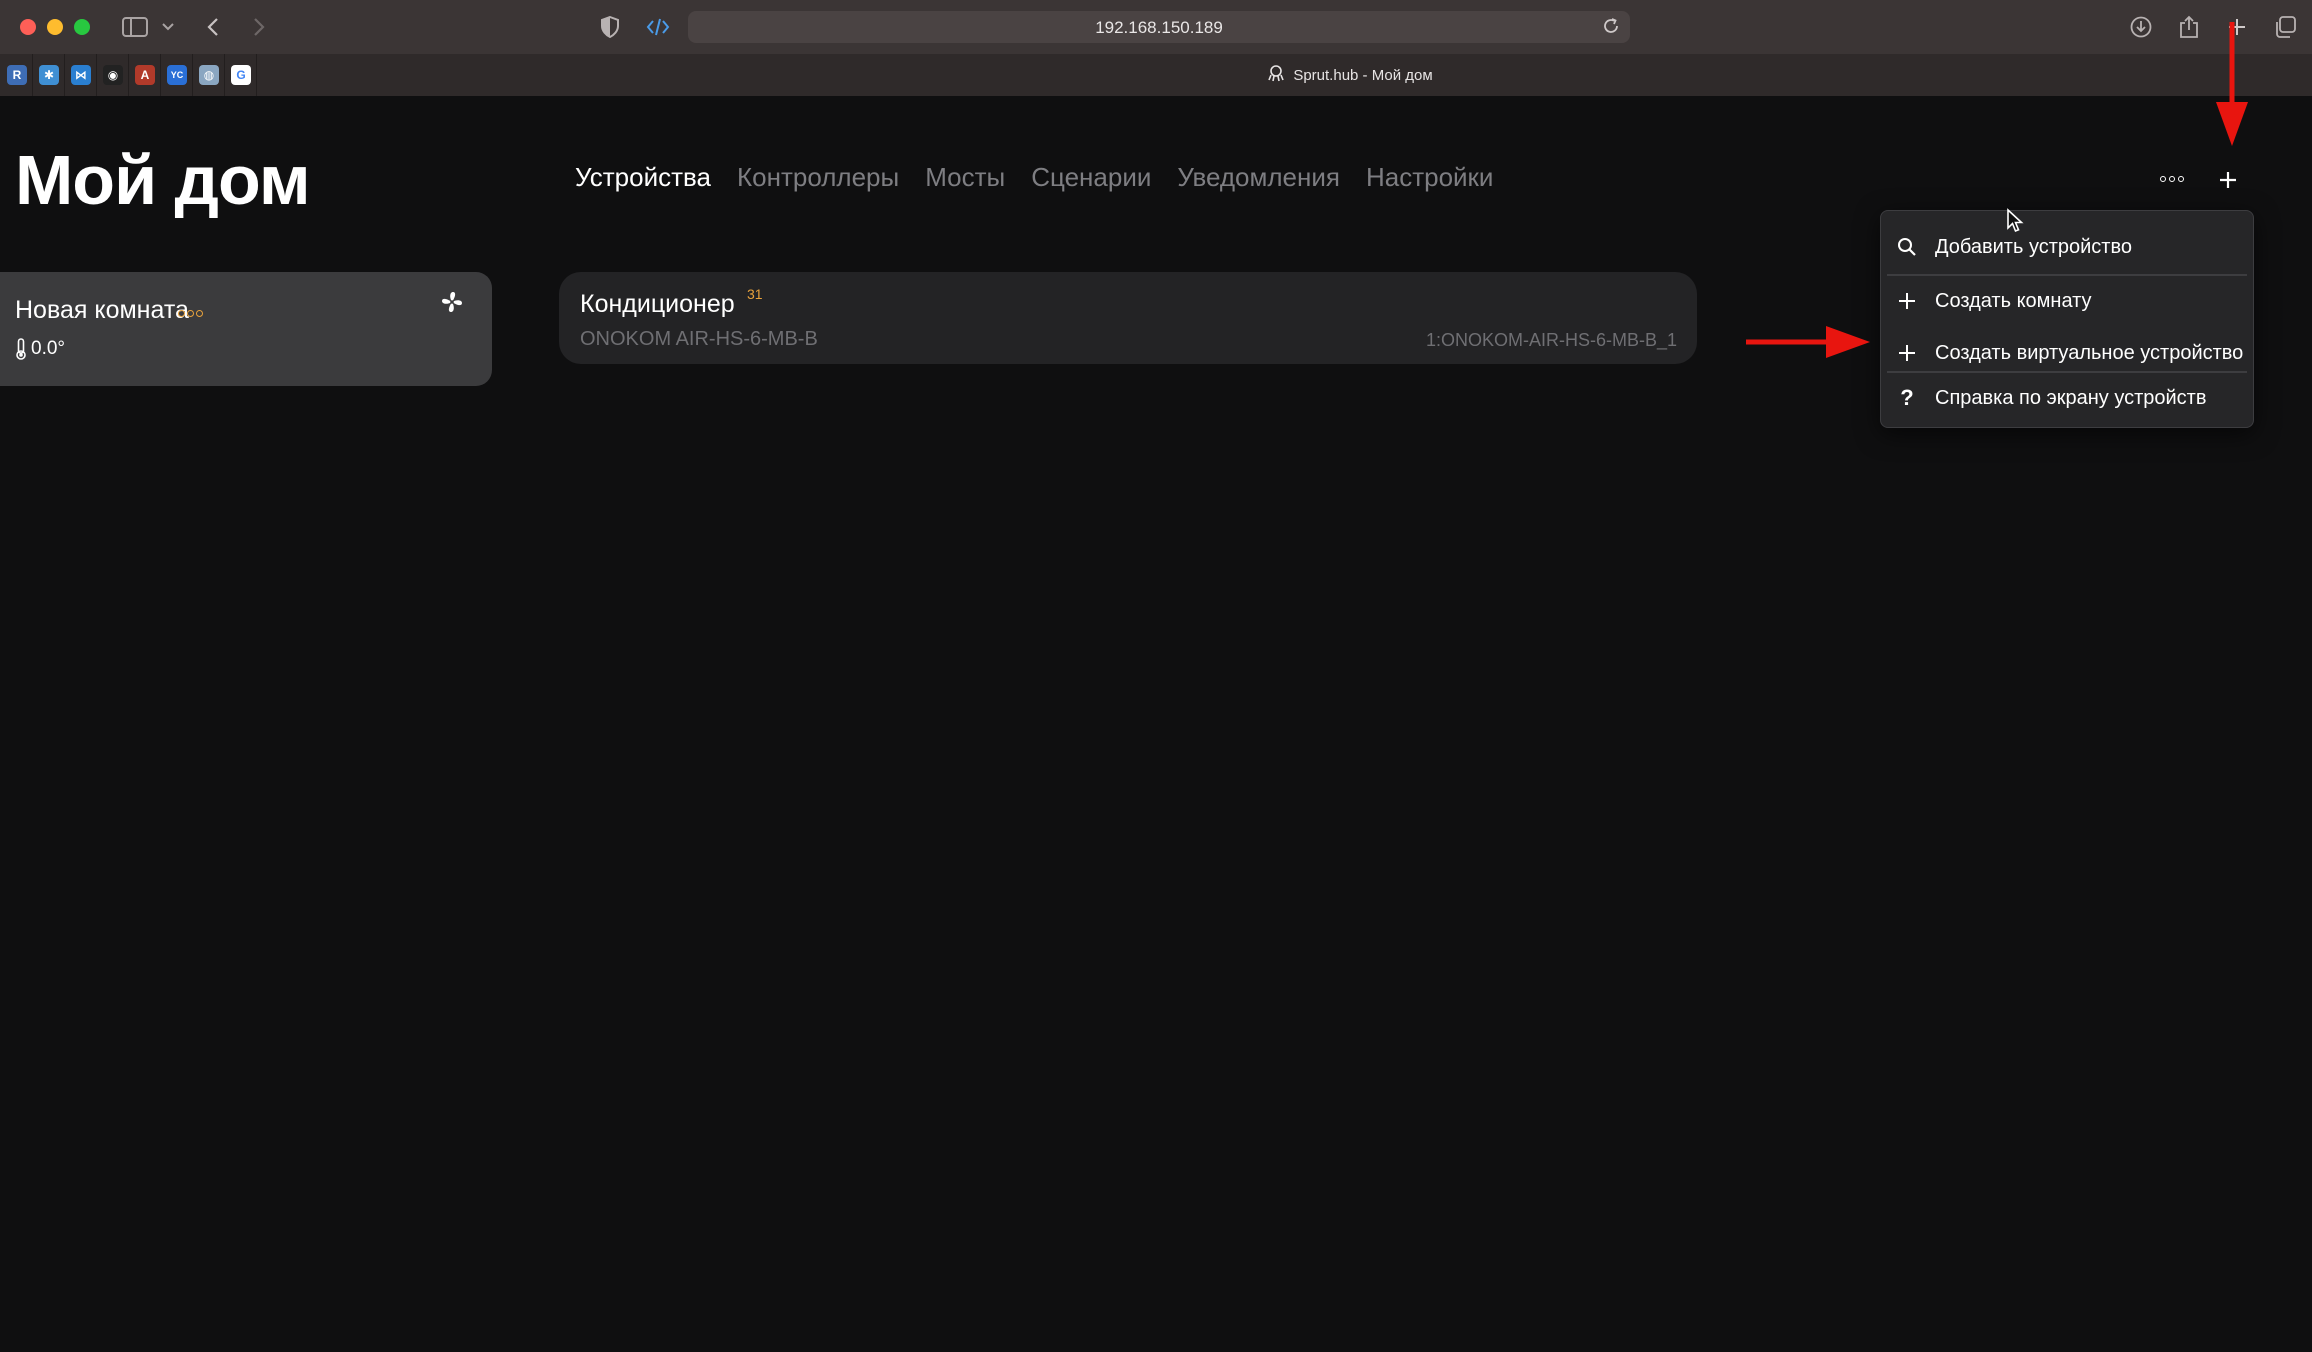 The width and height of the screenshot is (2312, 1352). Describe the element at coordinates (28, 27) in the screenshot. I see `close-window-button` at that location.